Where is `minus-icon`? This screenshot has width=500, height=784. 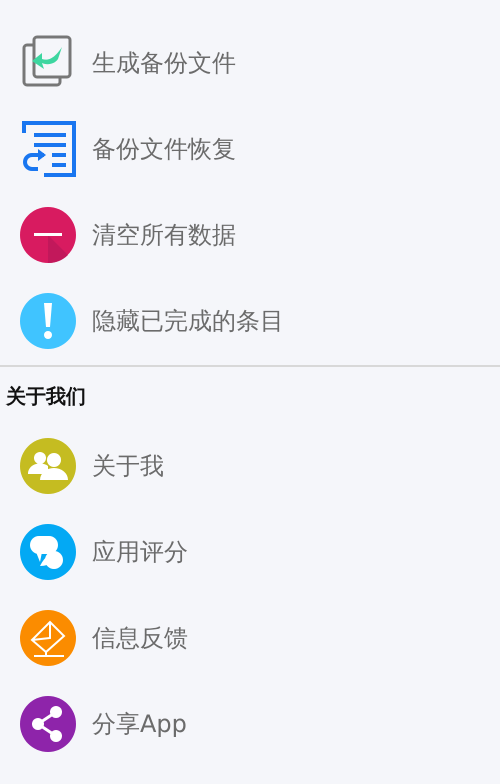
minus-icon is located at coordinates (48, 235).